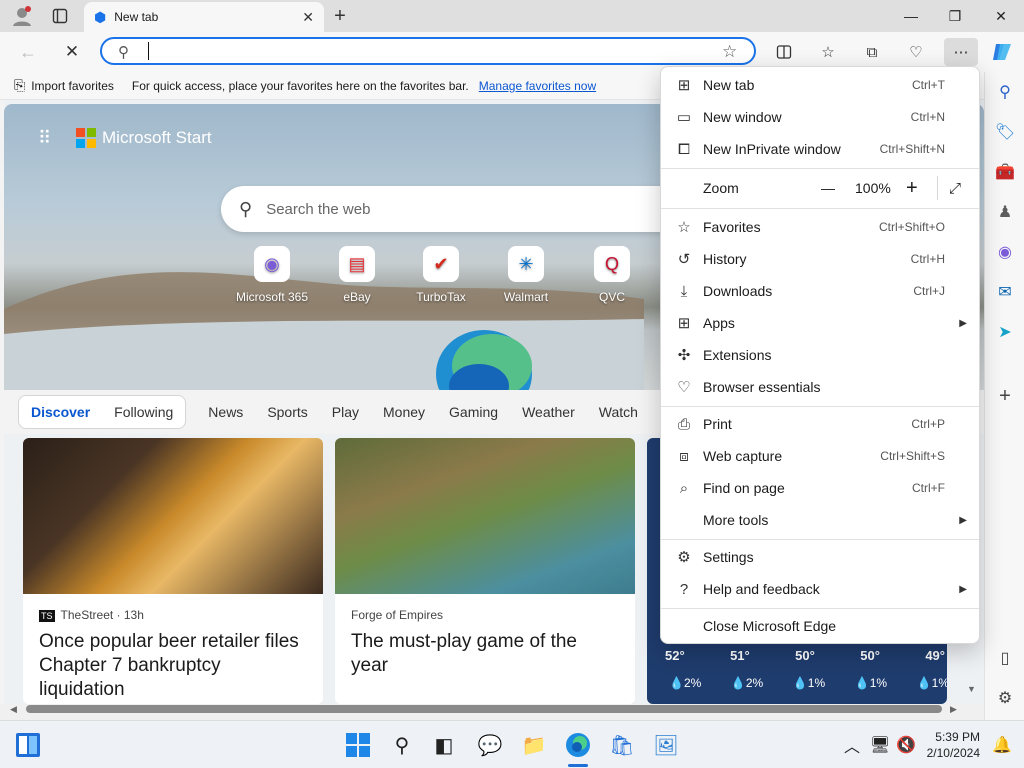  Describe the element at coordinates (1002, 745) in the screenshot. I see `notifications-icon: 🔔` at that location.